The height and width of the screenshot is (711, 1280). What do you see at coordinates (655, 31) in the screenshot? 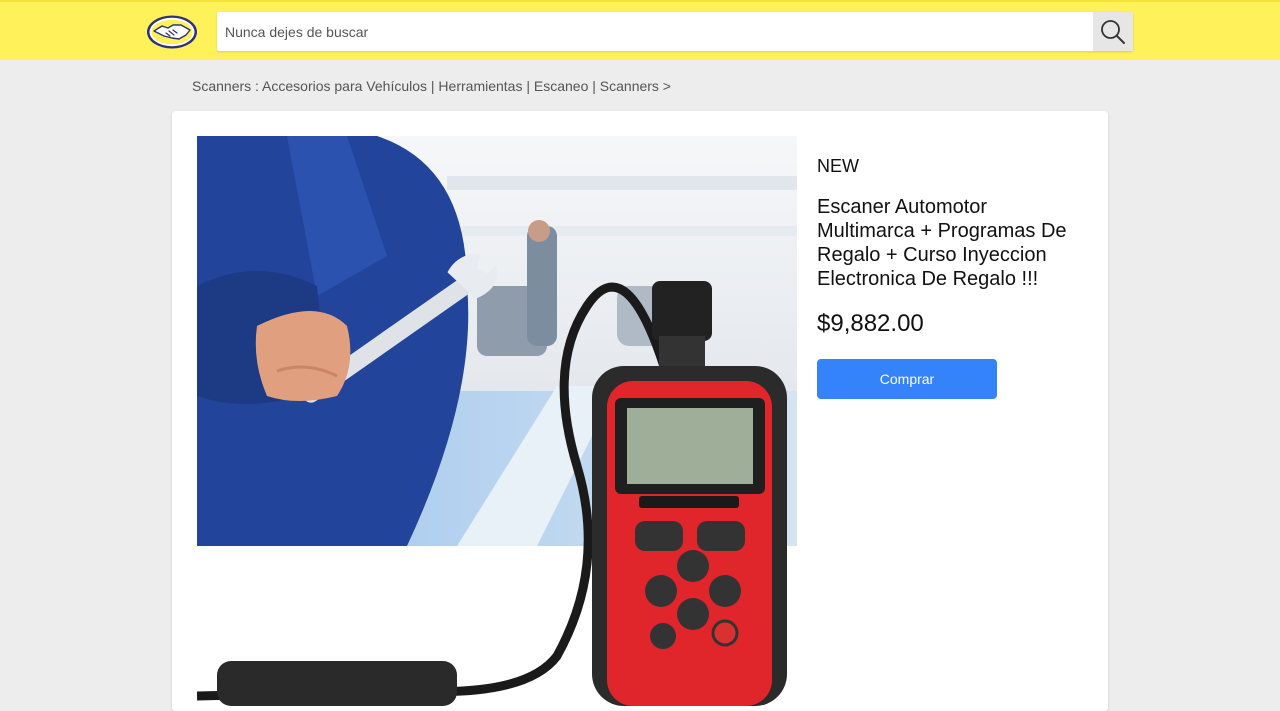
I see `search-input` at bounding box center [655, 31].